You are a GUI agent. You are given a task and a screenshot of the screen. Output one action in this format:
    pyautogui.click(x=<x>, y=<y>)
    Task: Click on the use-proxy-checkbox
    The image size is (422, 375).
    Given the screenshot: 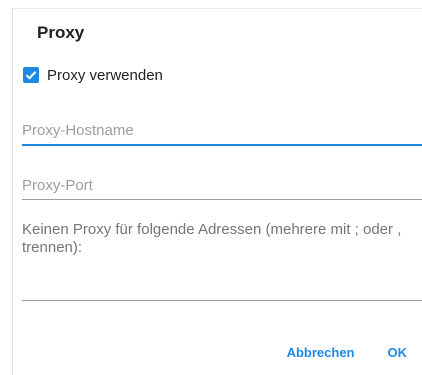 What is the action you would take?
    pyautogui.click(x=31, y=75)
    